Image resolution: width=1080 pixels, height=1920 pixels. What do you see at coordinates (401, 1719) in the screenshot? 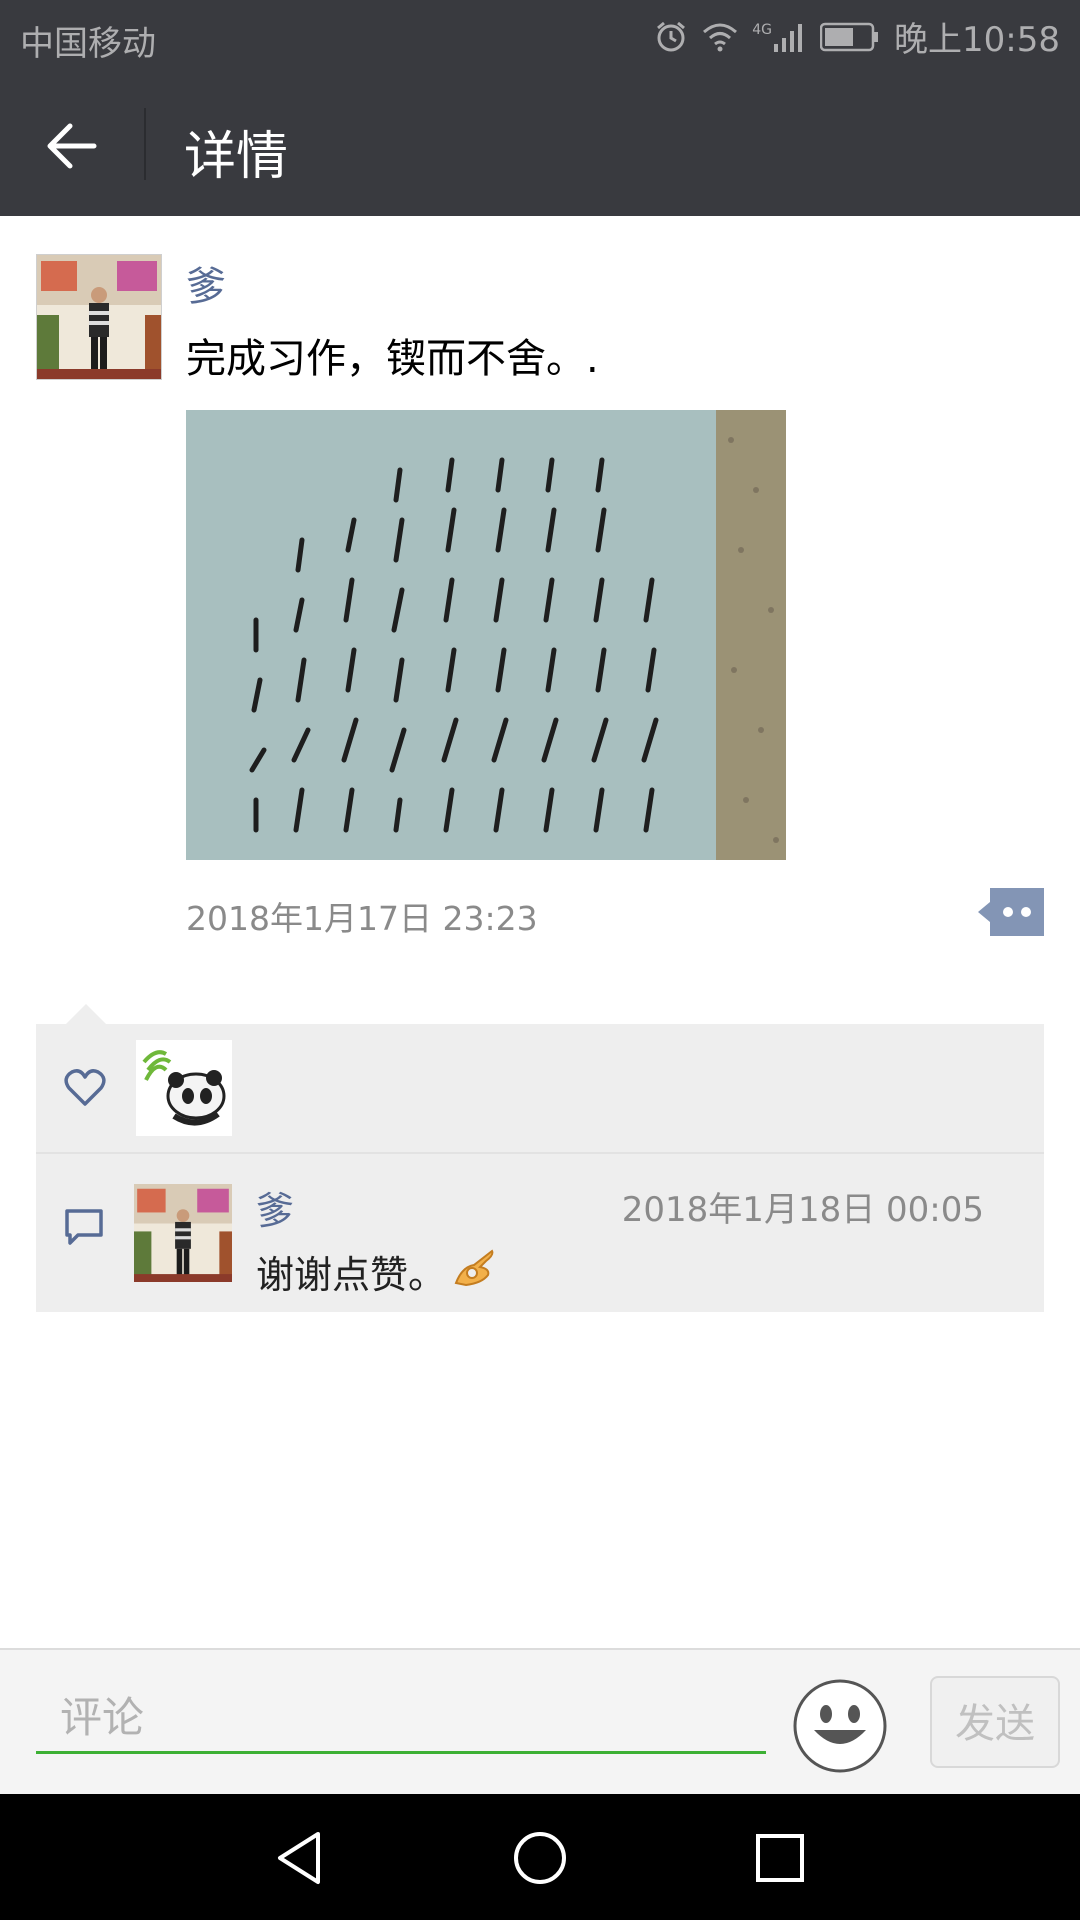
I see `comment-input` at bounding box center [401, 1719].